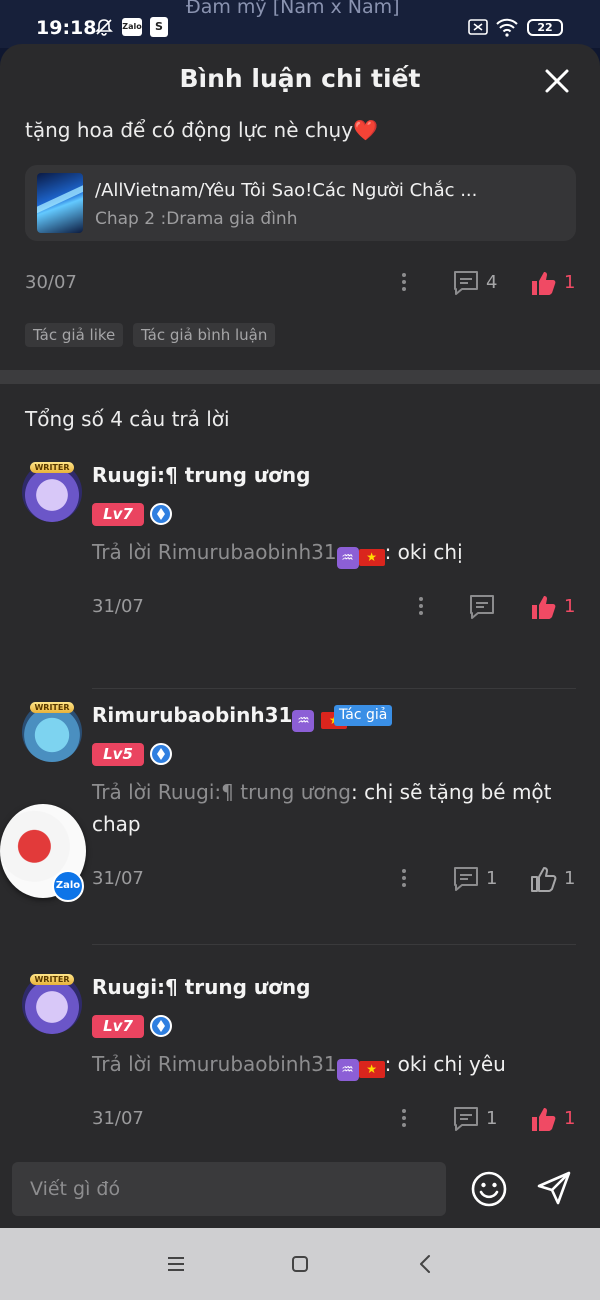  What do you see at coordinates (176, 1264) in the screenshot?
I see `recent-apps-icon` at bounding box center [176, 1264].